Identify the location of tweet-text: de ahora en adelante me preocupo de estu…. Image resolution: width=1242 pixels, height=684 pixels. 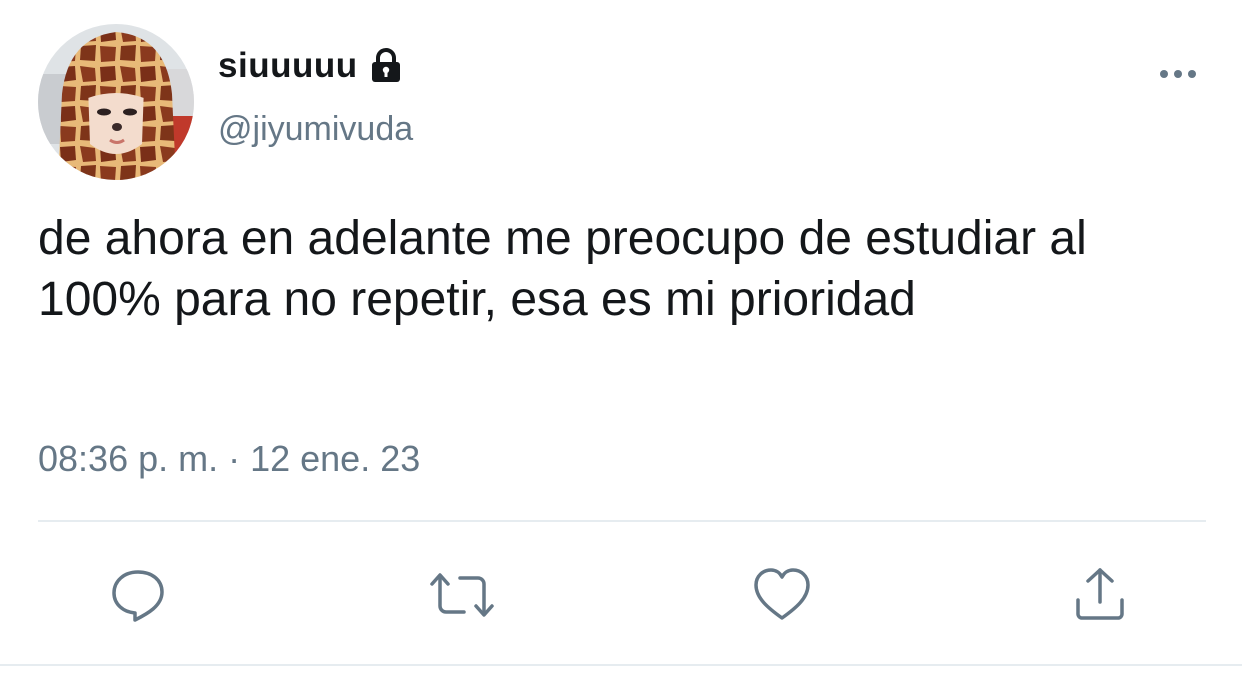
(562, 269).